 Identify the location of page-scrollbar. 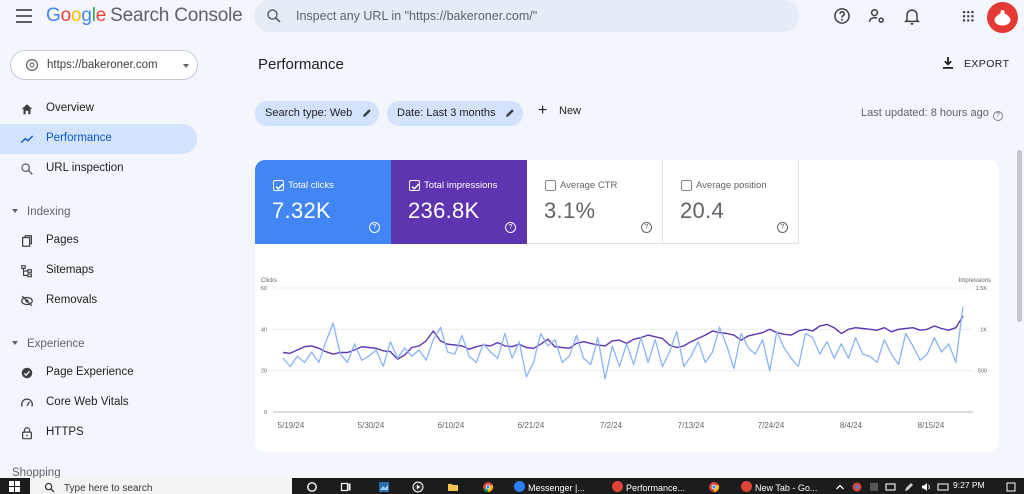
(1019, 236).